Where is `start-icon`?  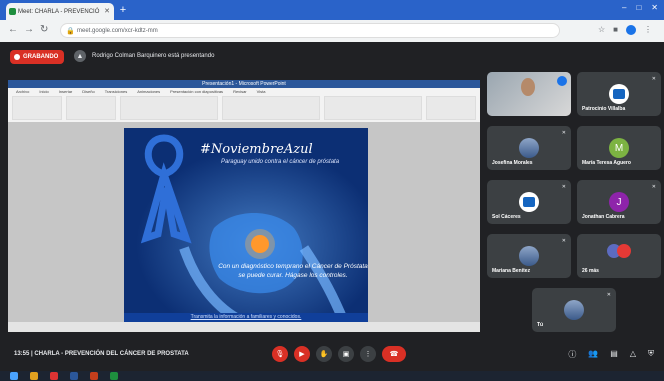
start-icon is located at coordinates (14, 376).